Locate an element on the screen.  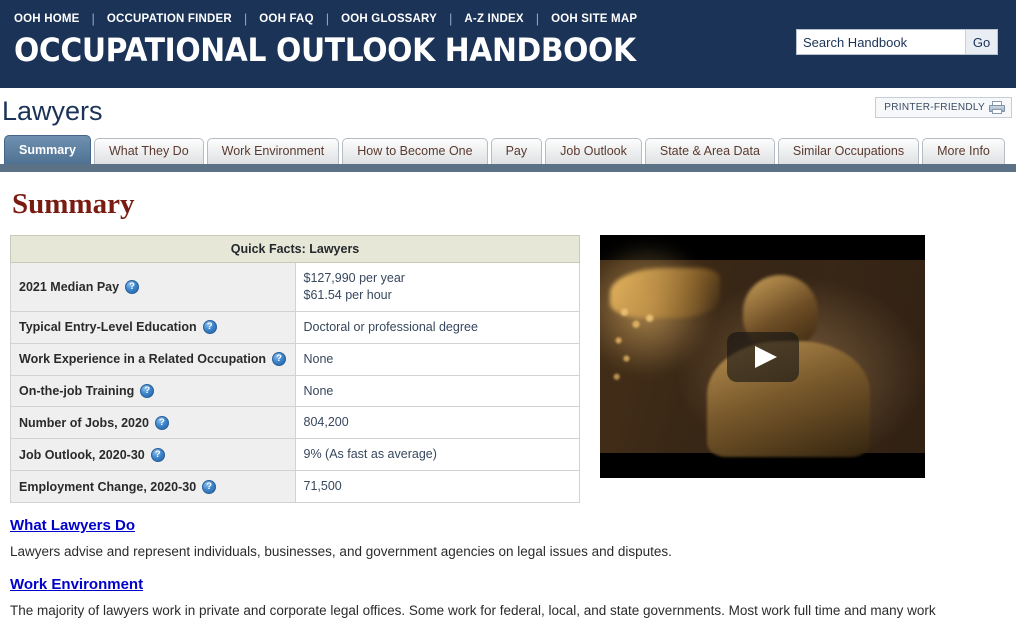
quick-facts-label: 2021 Median Pay is located at coordinates (69, 286).